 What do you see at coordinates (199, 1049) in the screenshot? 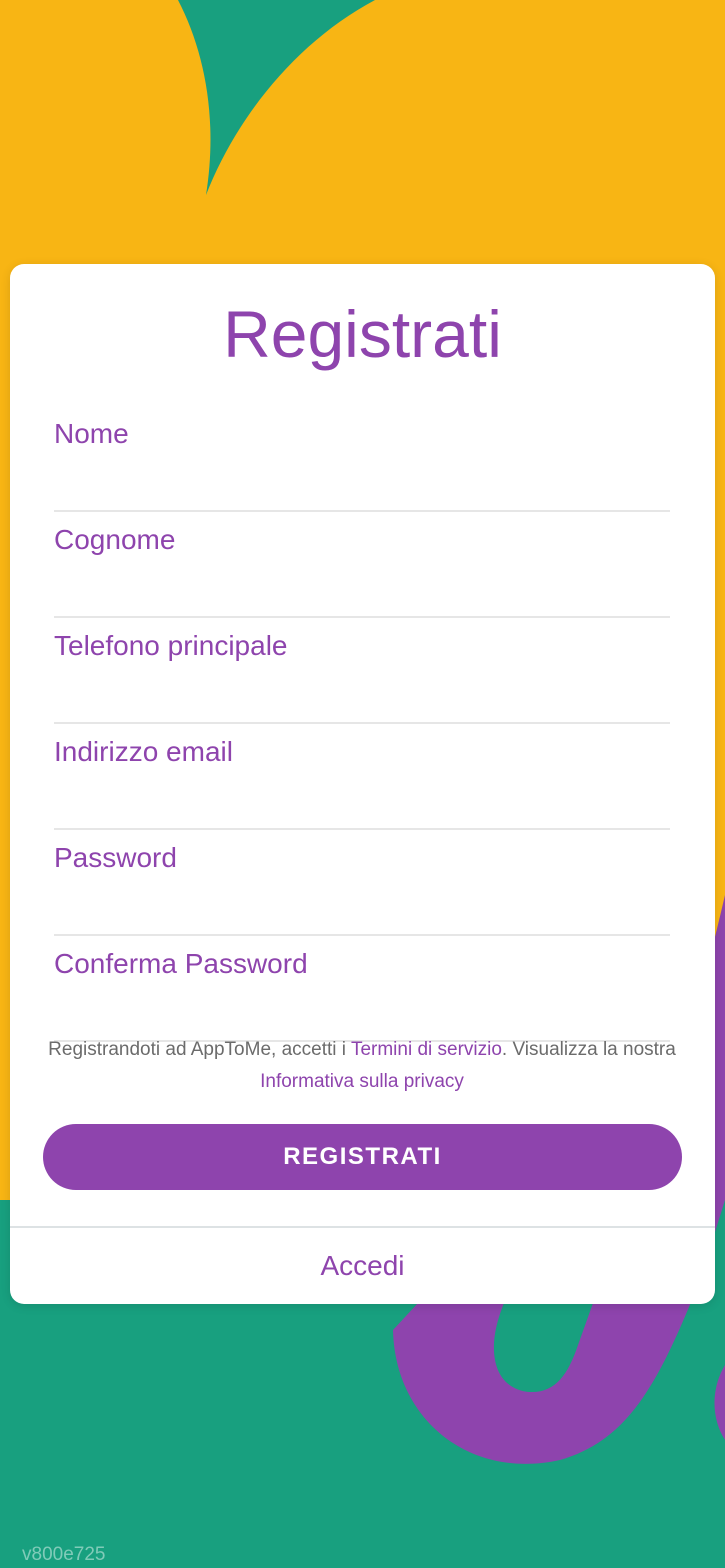
I see `terms-text-before: Registrandoti ad AppToMe, accetti i` at bounding box center [199, 1049].